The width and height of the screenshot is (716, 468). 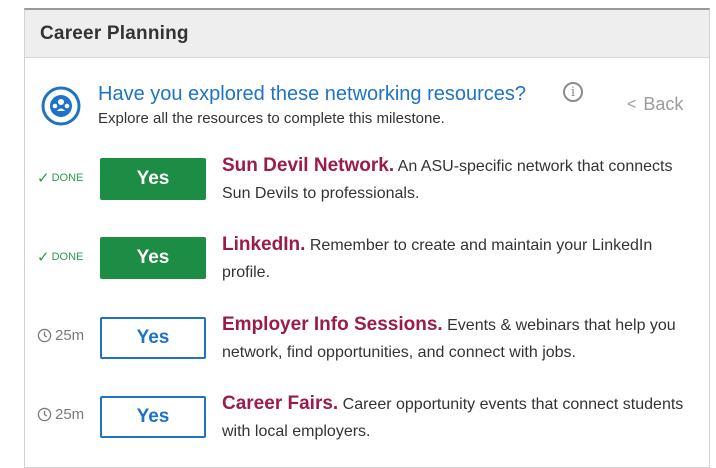 I want to click on chevron-left-icon: <, so click(x=632, y=104).